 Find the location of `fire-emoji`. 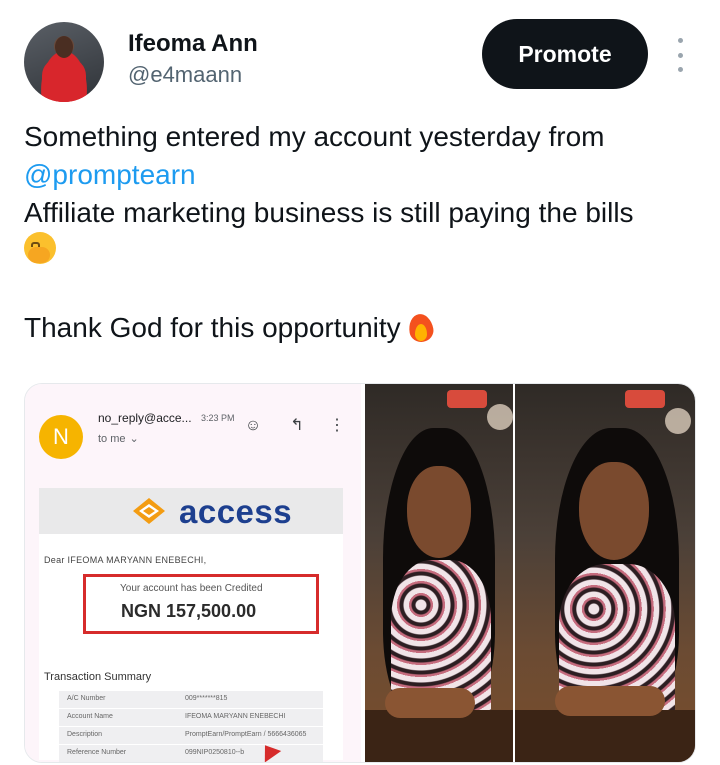

fire-emoji is located at coordinates (421, 325).